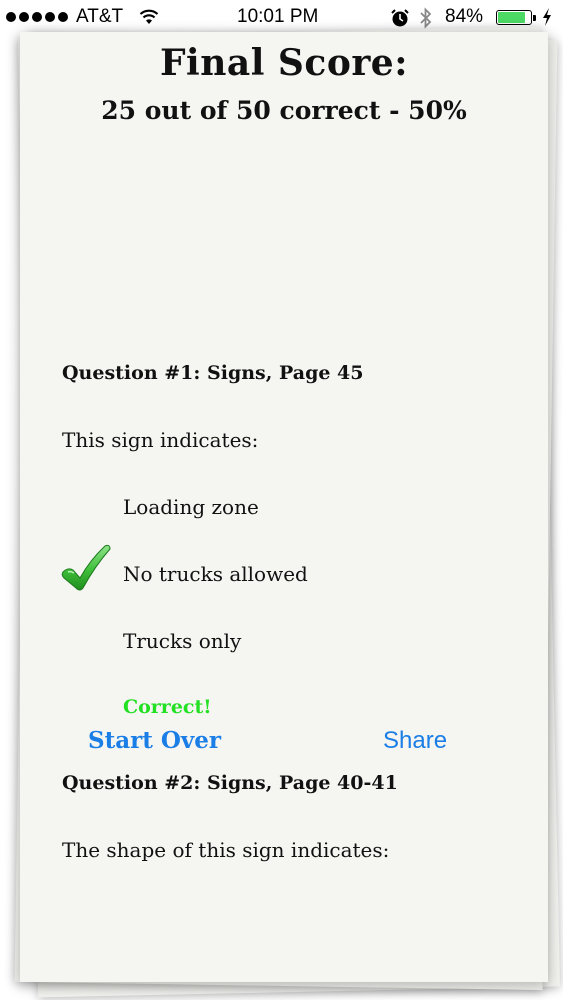  Describe the element at coordinates (86, 567) in the screenshot. I see `checkmark-icon` at that location.